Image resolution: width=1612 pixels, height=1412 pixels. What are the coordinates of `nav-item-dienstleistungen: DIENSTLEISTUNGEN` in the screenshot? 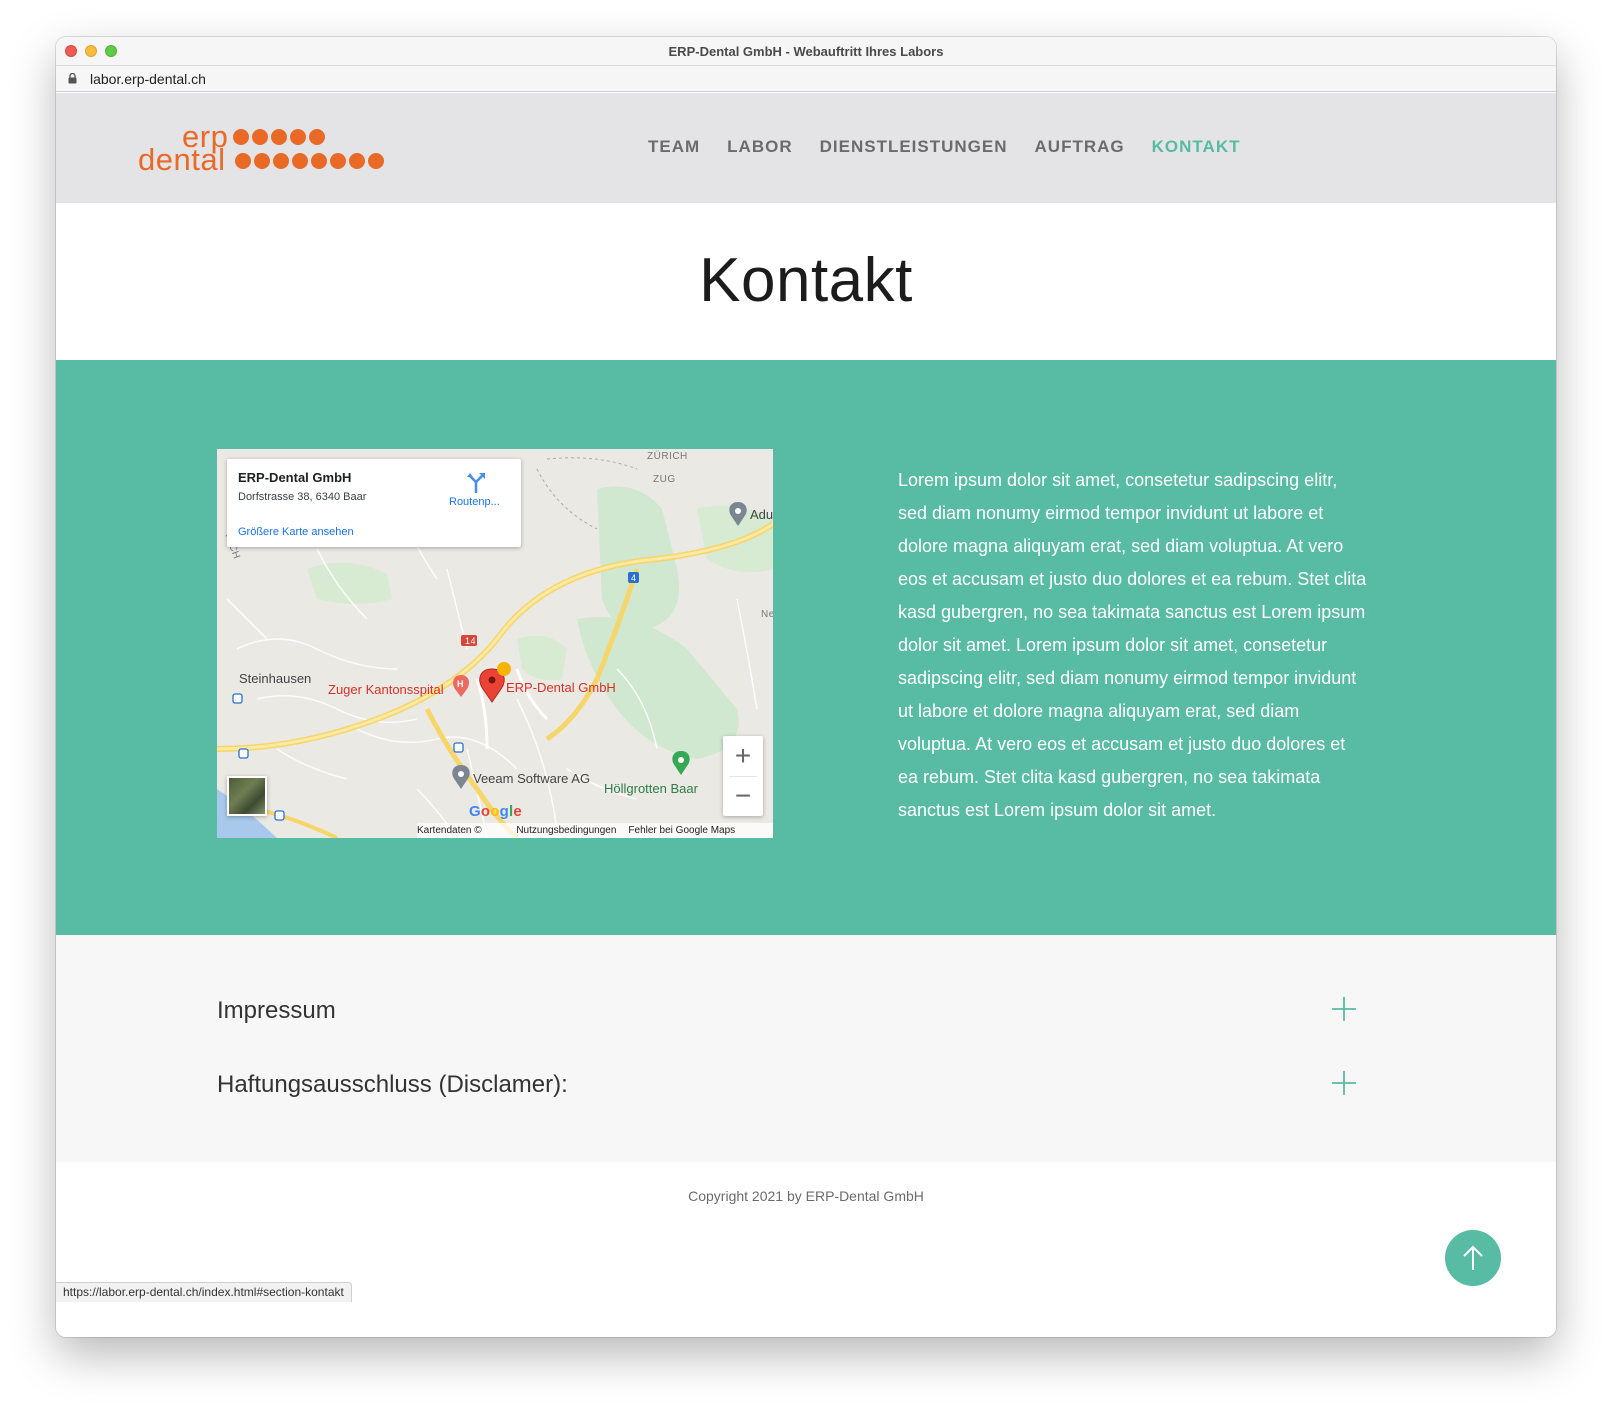 It's located at (914, 147).